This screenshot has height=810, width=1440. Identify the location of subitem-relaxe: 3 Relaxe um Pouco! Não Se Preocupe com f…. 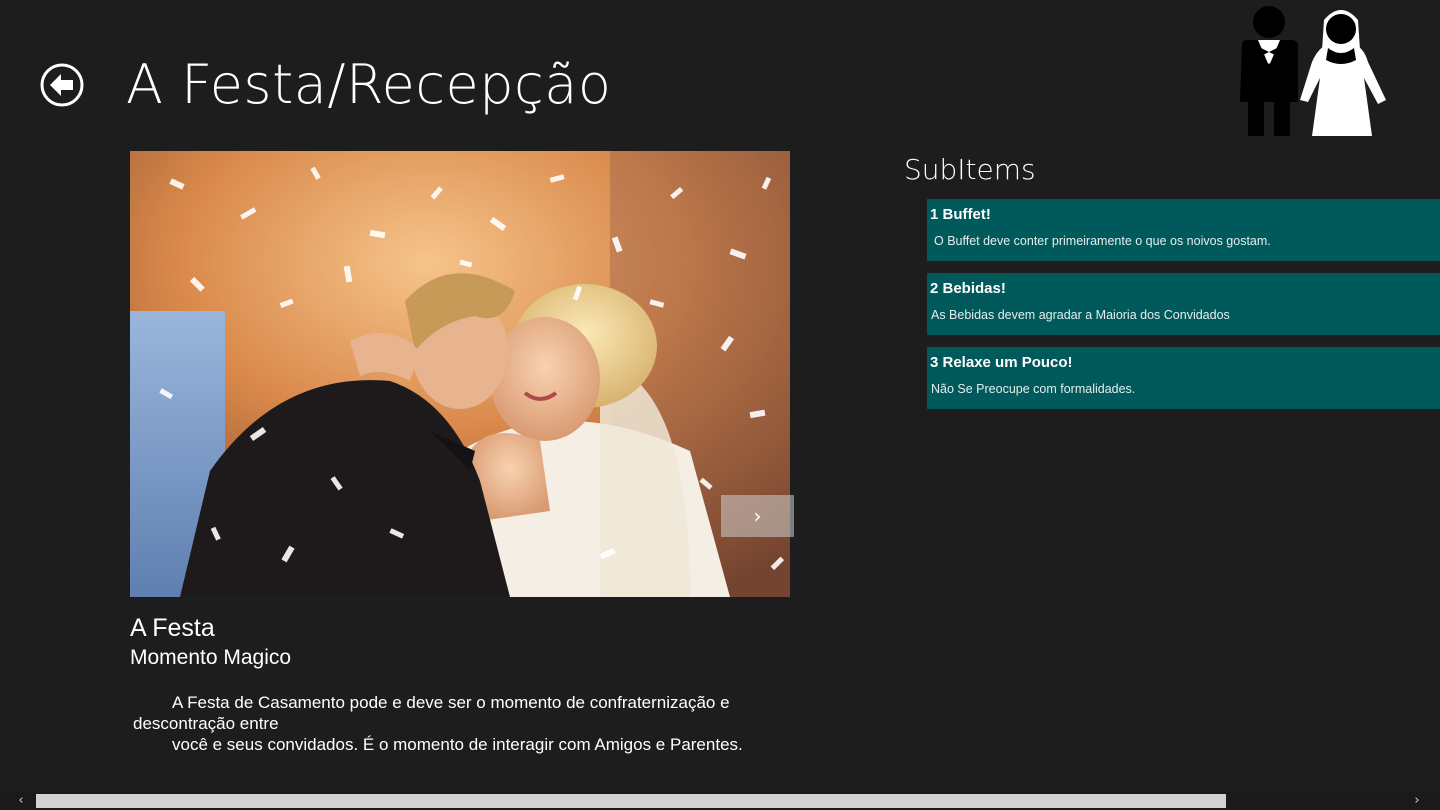
(1183, 378).